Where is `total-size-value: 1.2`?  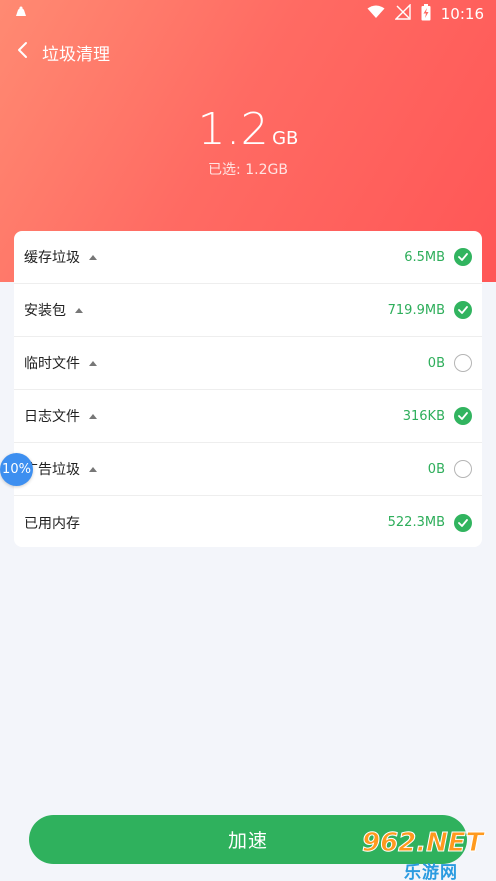
total-size-value: 1.2 is located at coordinates (233, 129).